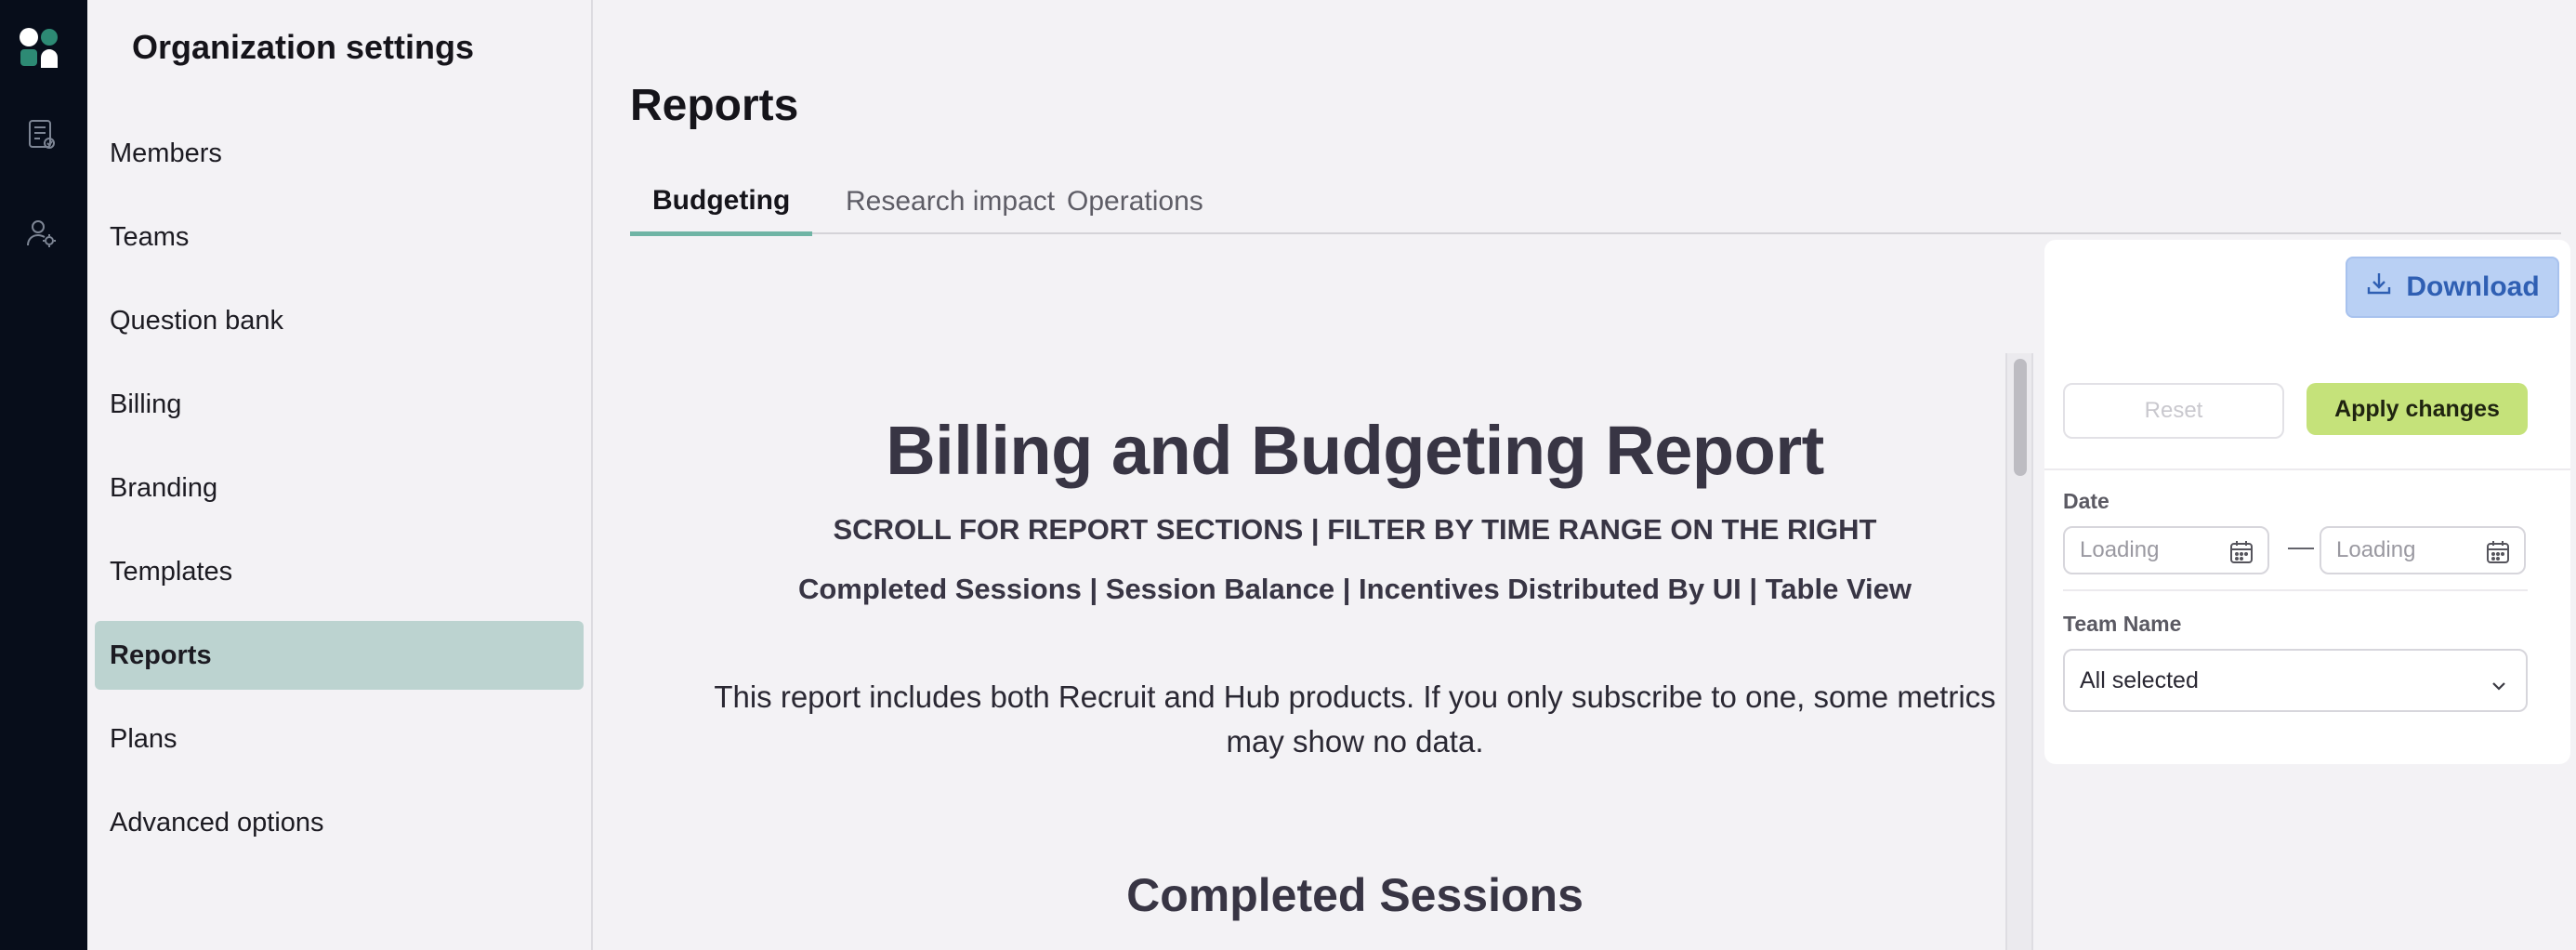  I want to click on sidebar-item-teams: Teams, so click(339, 237).